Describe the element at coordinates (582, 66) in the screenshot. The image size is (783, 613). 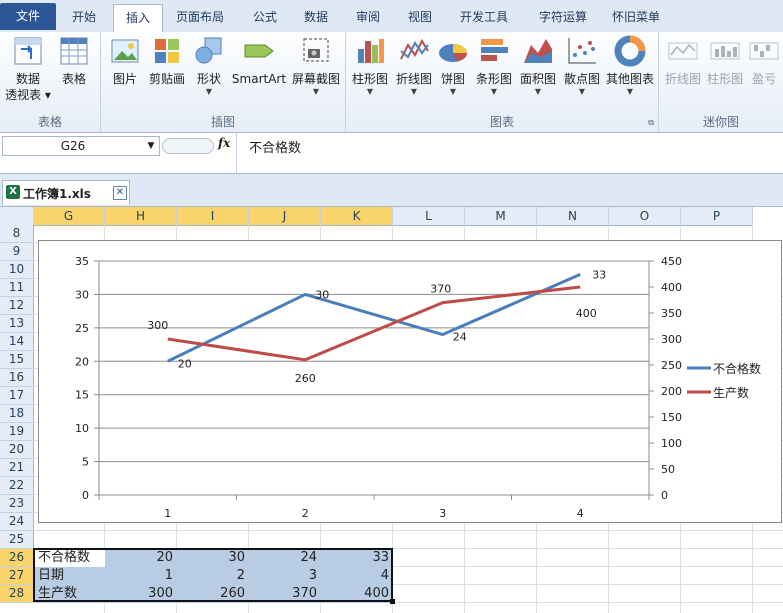
I see `scatter-chart-button: 散点图 ▼` at that location.